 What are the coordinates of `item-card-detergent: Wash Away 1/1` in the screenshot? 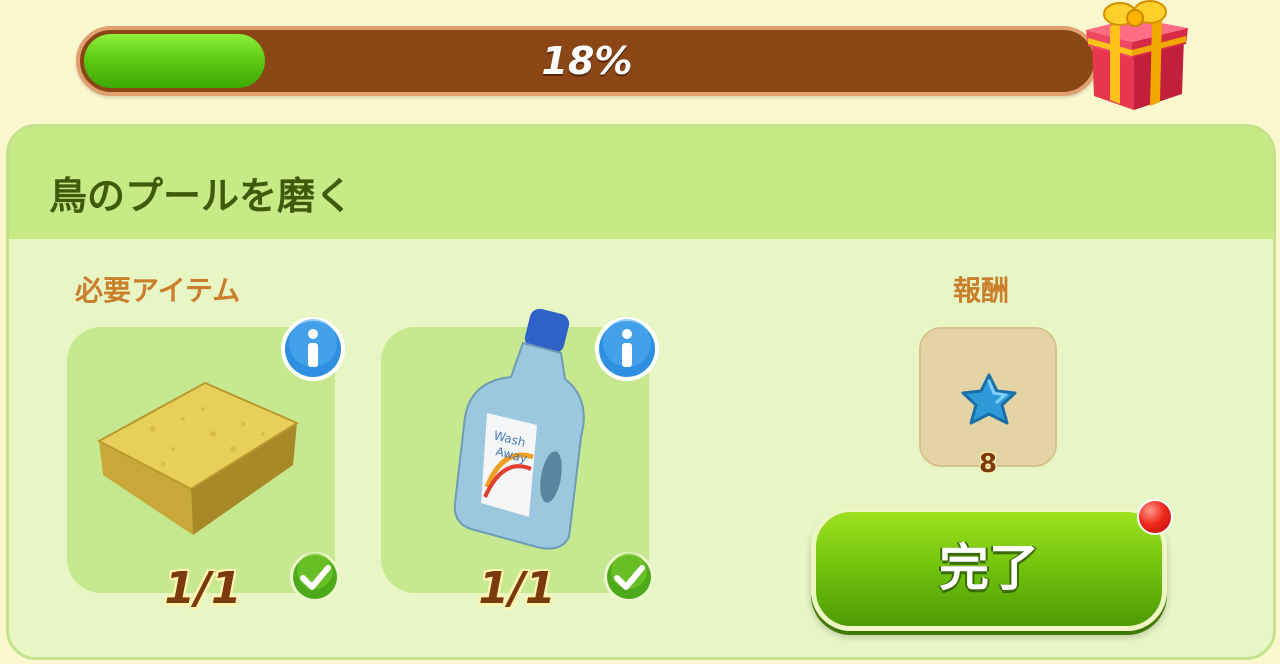 It's located at (520, 461).